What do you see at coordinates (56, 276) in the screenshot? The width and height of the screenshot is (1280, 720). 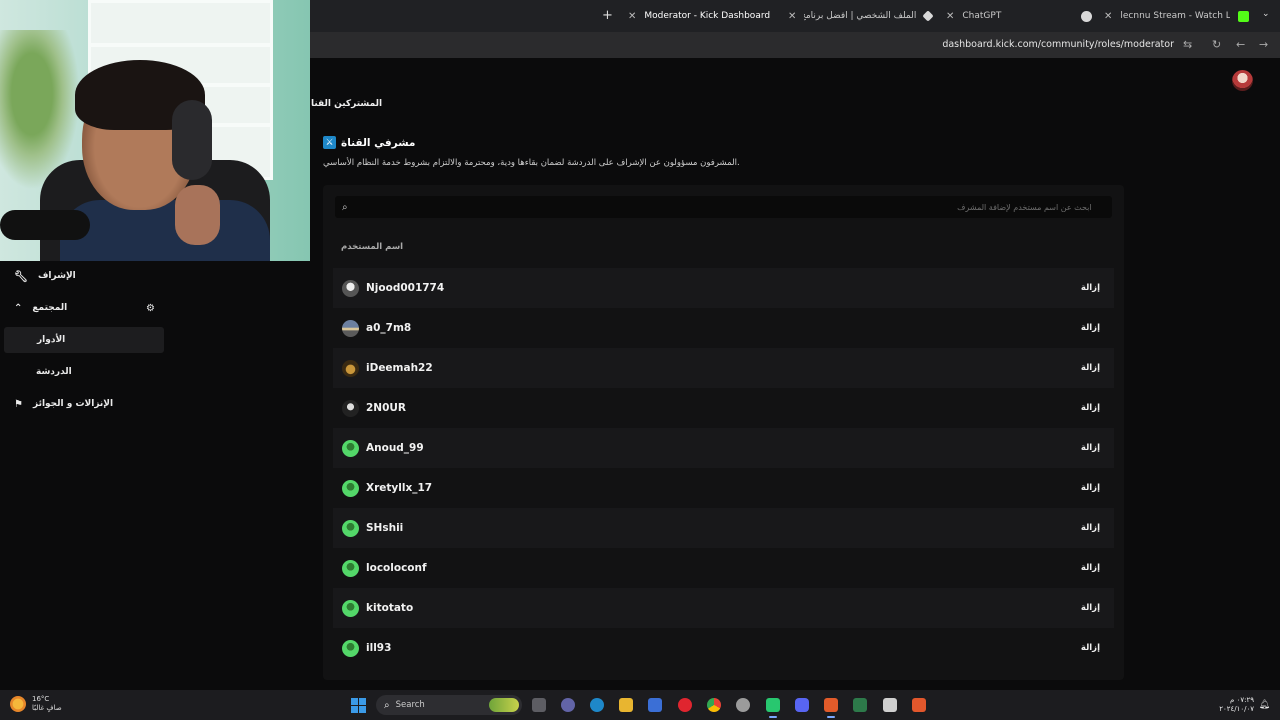 I see `sidebar-item-label: الإشراف` at bounding box center [56, 276].